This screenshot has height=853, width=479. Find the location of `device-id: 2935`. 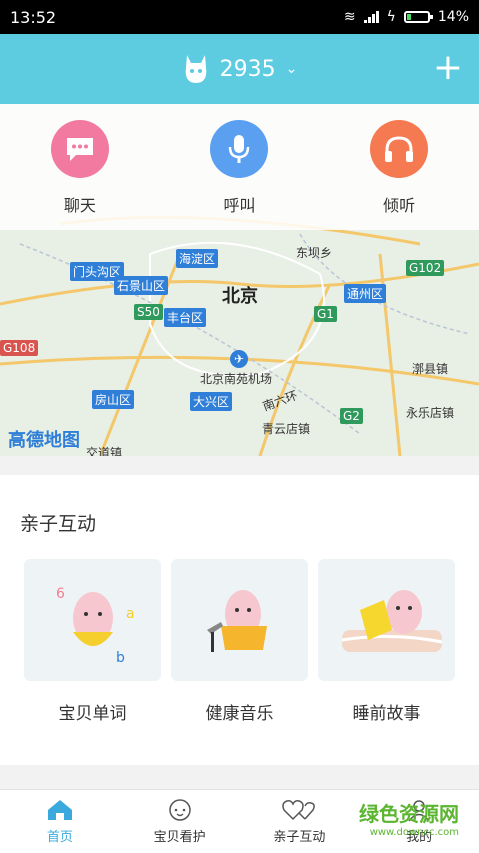

device-id: 2935 is located at coordinates (247, 69).